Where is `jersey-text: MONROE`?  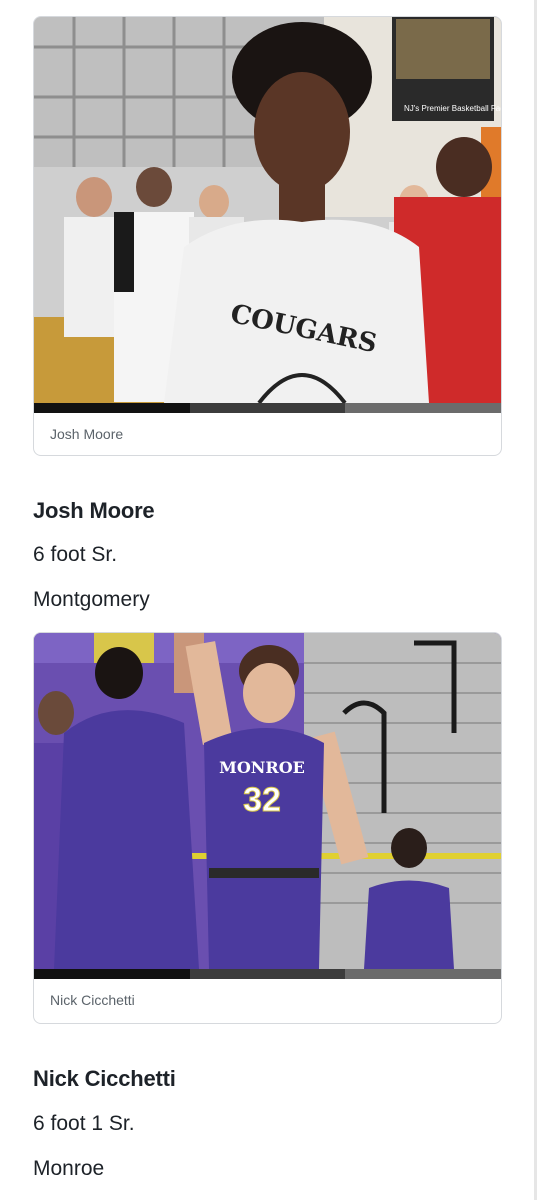
jersey-text: MONROE is located at coordinates (262, 767).